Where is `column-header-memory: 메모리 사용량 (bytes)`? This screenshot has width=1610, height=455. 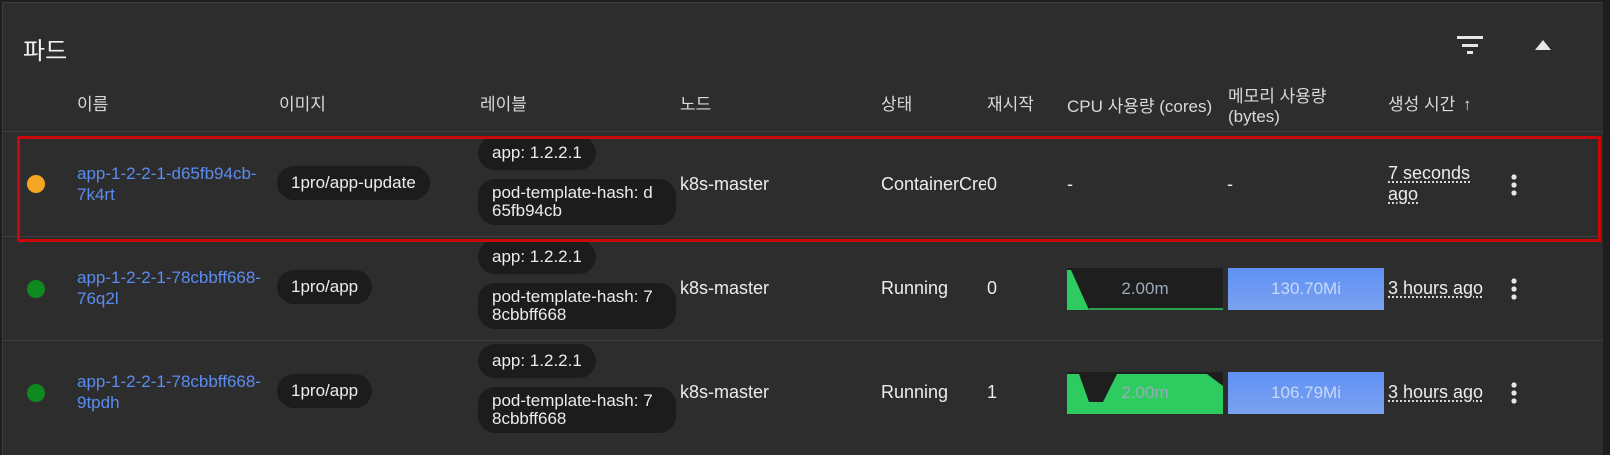 column-header-memory: 메모리 사용량 (bytes) is located at coordinates (1277, 107).